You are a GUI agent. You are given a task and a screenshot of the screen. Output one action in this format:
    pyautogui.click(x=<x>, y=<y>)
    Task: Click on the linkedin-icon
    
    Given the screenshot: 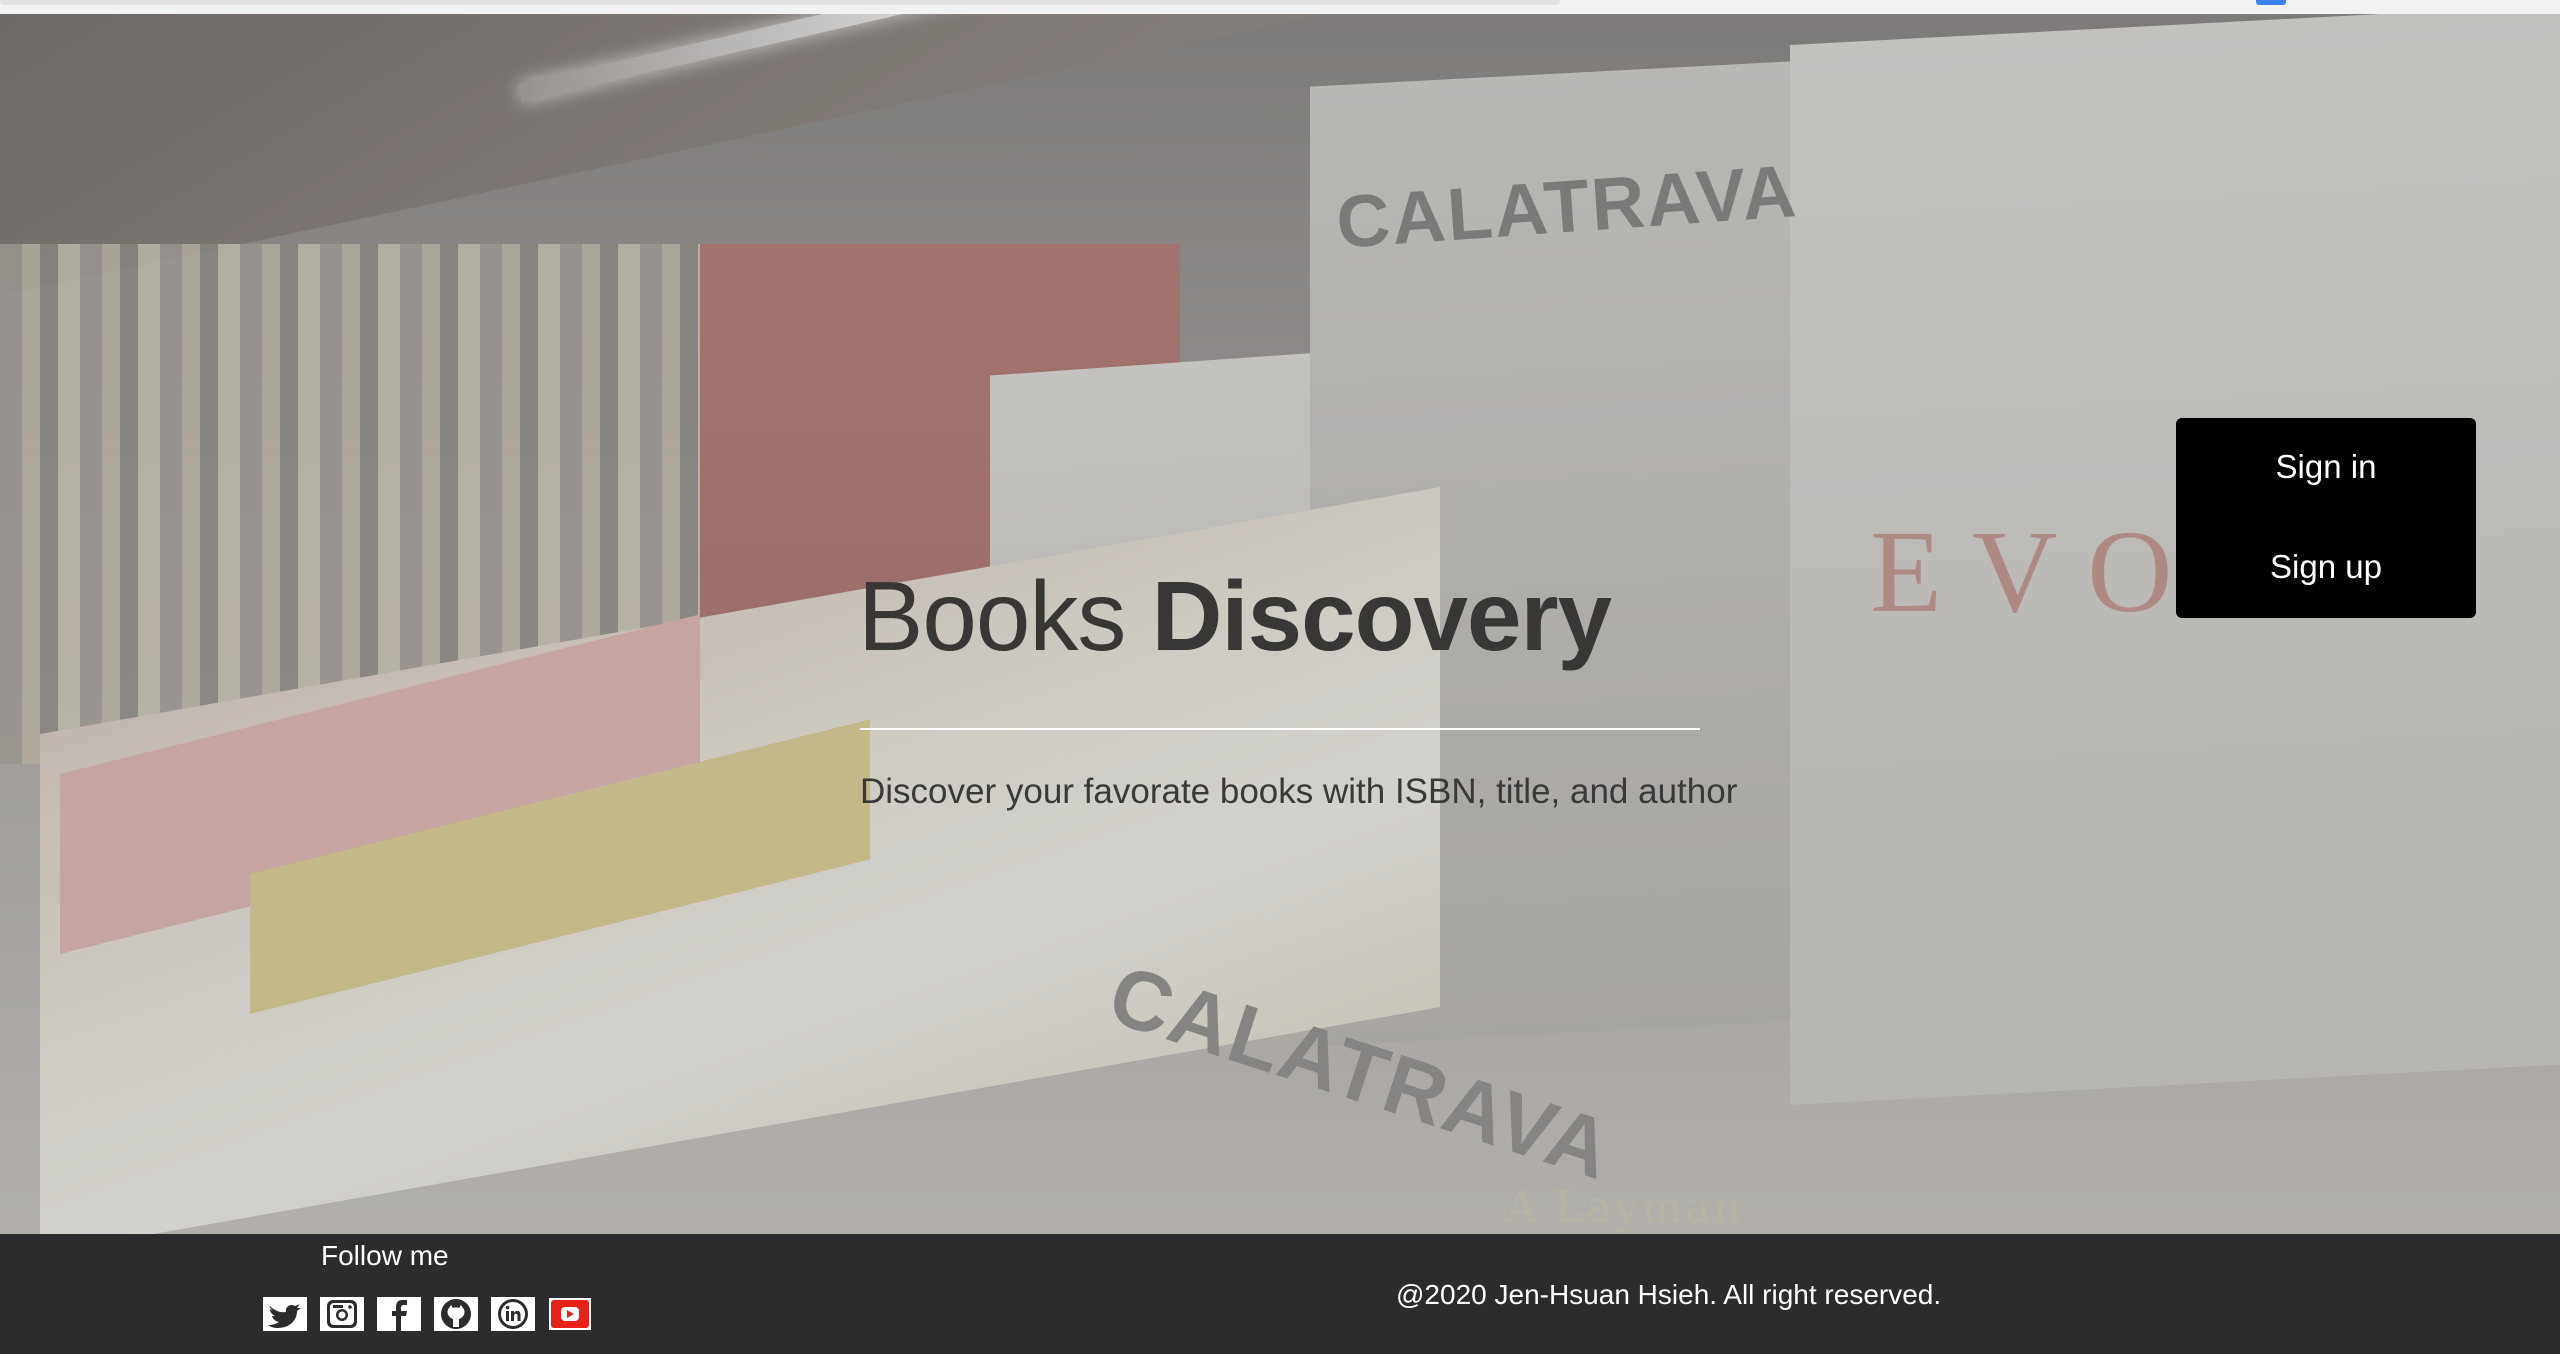 What is the action you would take?
    pyautogui.click(x=513, y=1314)
    